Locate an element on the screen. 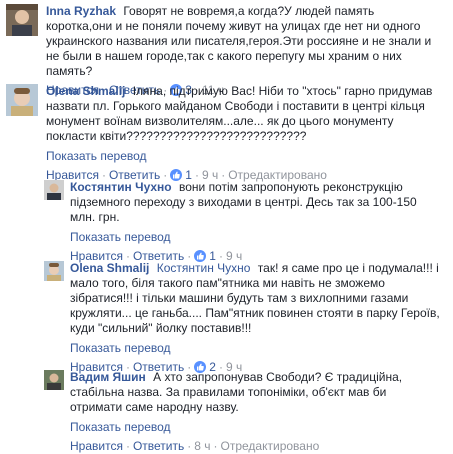 The width and height of the screenshot is (453, 454). comment-author: Костянтин Чухно is located at coordinates (122, 187).